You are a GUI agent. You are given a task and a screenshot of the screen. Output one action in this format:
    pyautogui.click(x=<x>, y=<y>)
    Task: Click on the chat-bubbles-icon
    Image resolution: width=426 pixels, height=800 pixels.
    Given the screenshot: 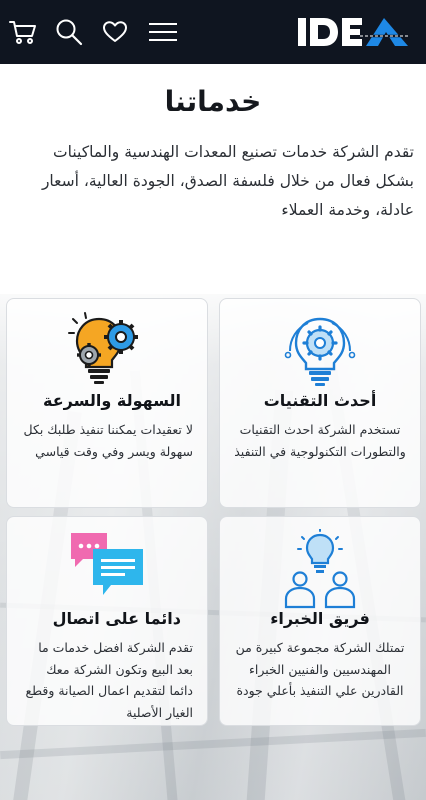 What is the action you would take?
    pyautogui.click(x=107, y=564)
    